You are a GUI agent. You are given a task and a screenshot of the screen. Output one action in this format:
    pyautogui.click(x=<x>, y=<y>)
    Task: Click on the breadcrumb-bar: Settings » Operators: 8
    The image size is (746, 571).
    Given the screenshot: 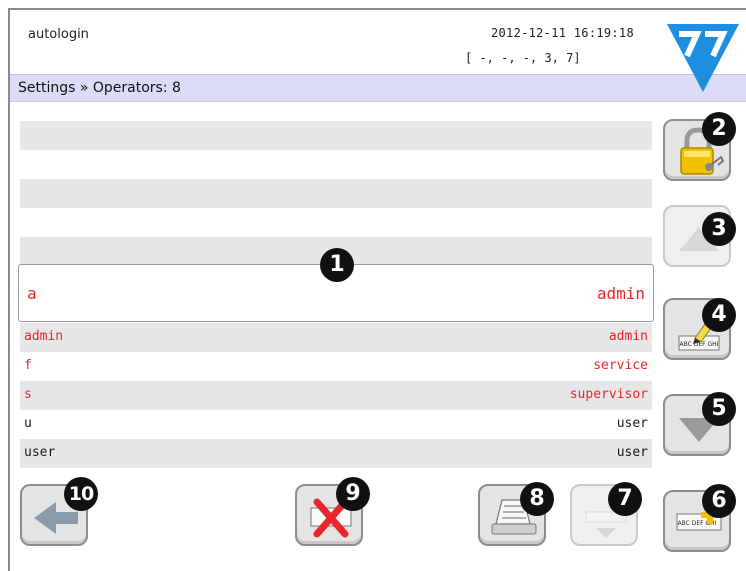 What is the action you would take?
    pyautogui.click(x=378, y=88)
    